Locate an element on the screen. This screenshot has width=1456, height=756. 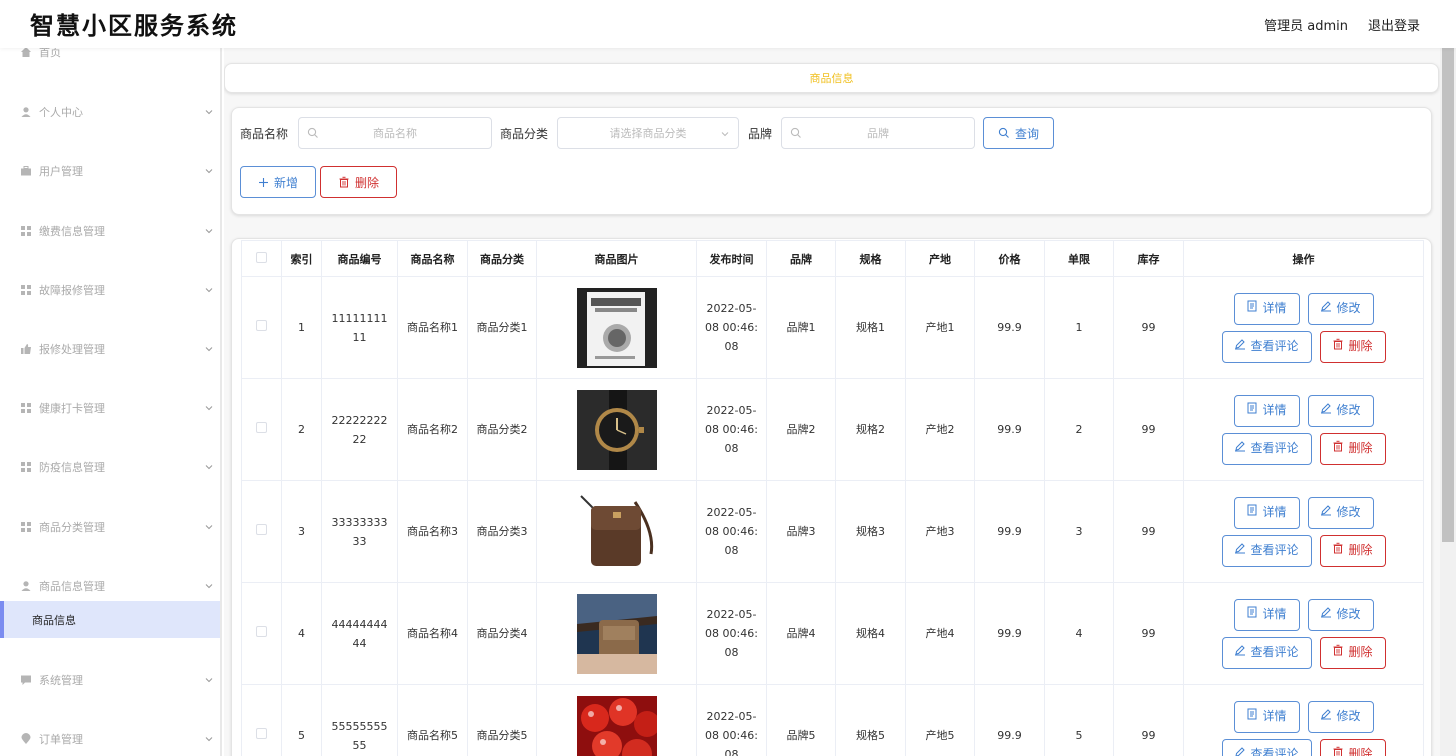
page-scrollbar is located at coordinates (1448, 402).